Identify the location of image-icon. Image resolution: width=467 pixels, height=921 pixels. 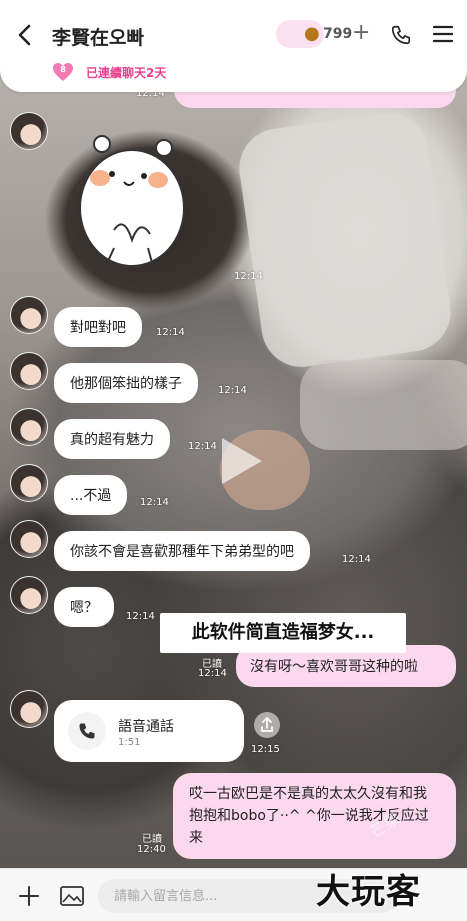
(72, 896).